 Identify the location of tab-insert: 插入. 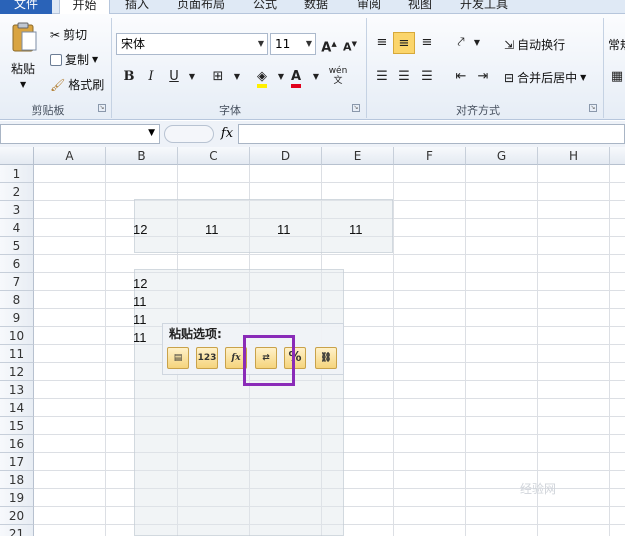
(137, 7).